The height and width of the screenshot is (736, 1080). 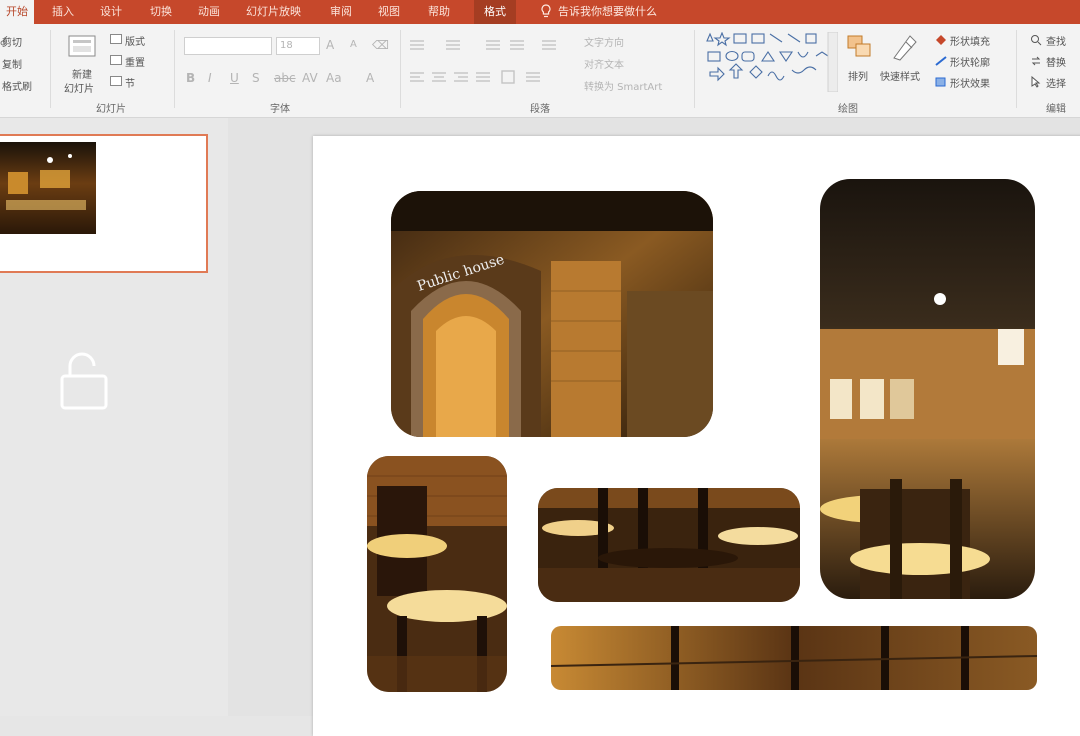 What do you see at coordinates (858, 75) in the screenshot?
I see `arrange-button: 排列` at bounding box center [858, 75].